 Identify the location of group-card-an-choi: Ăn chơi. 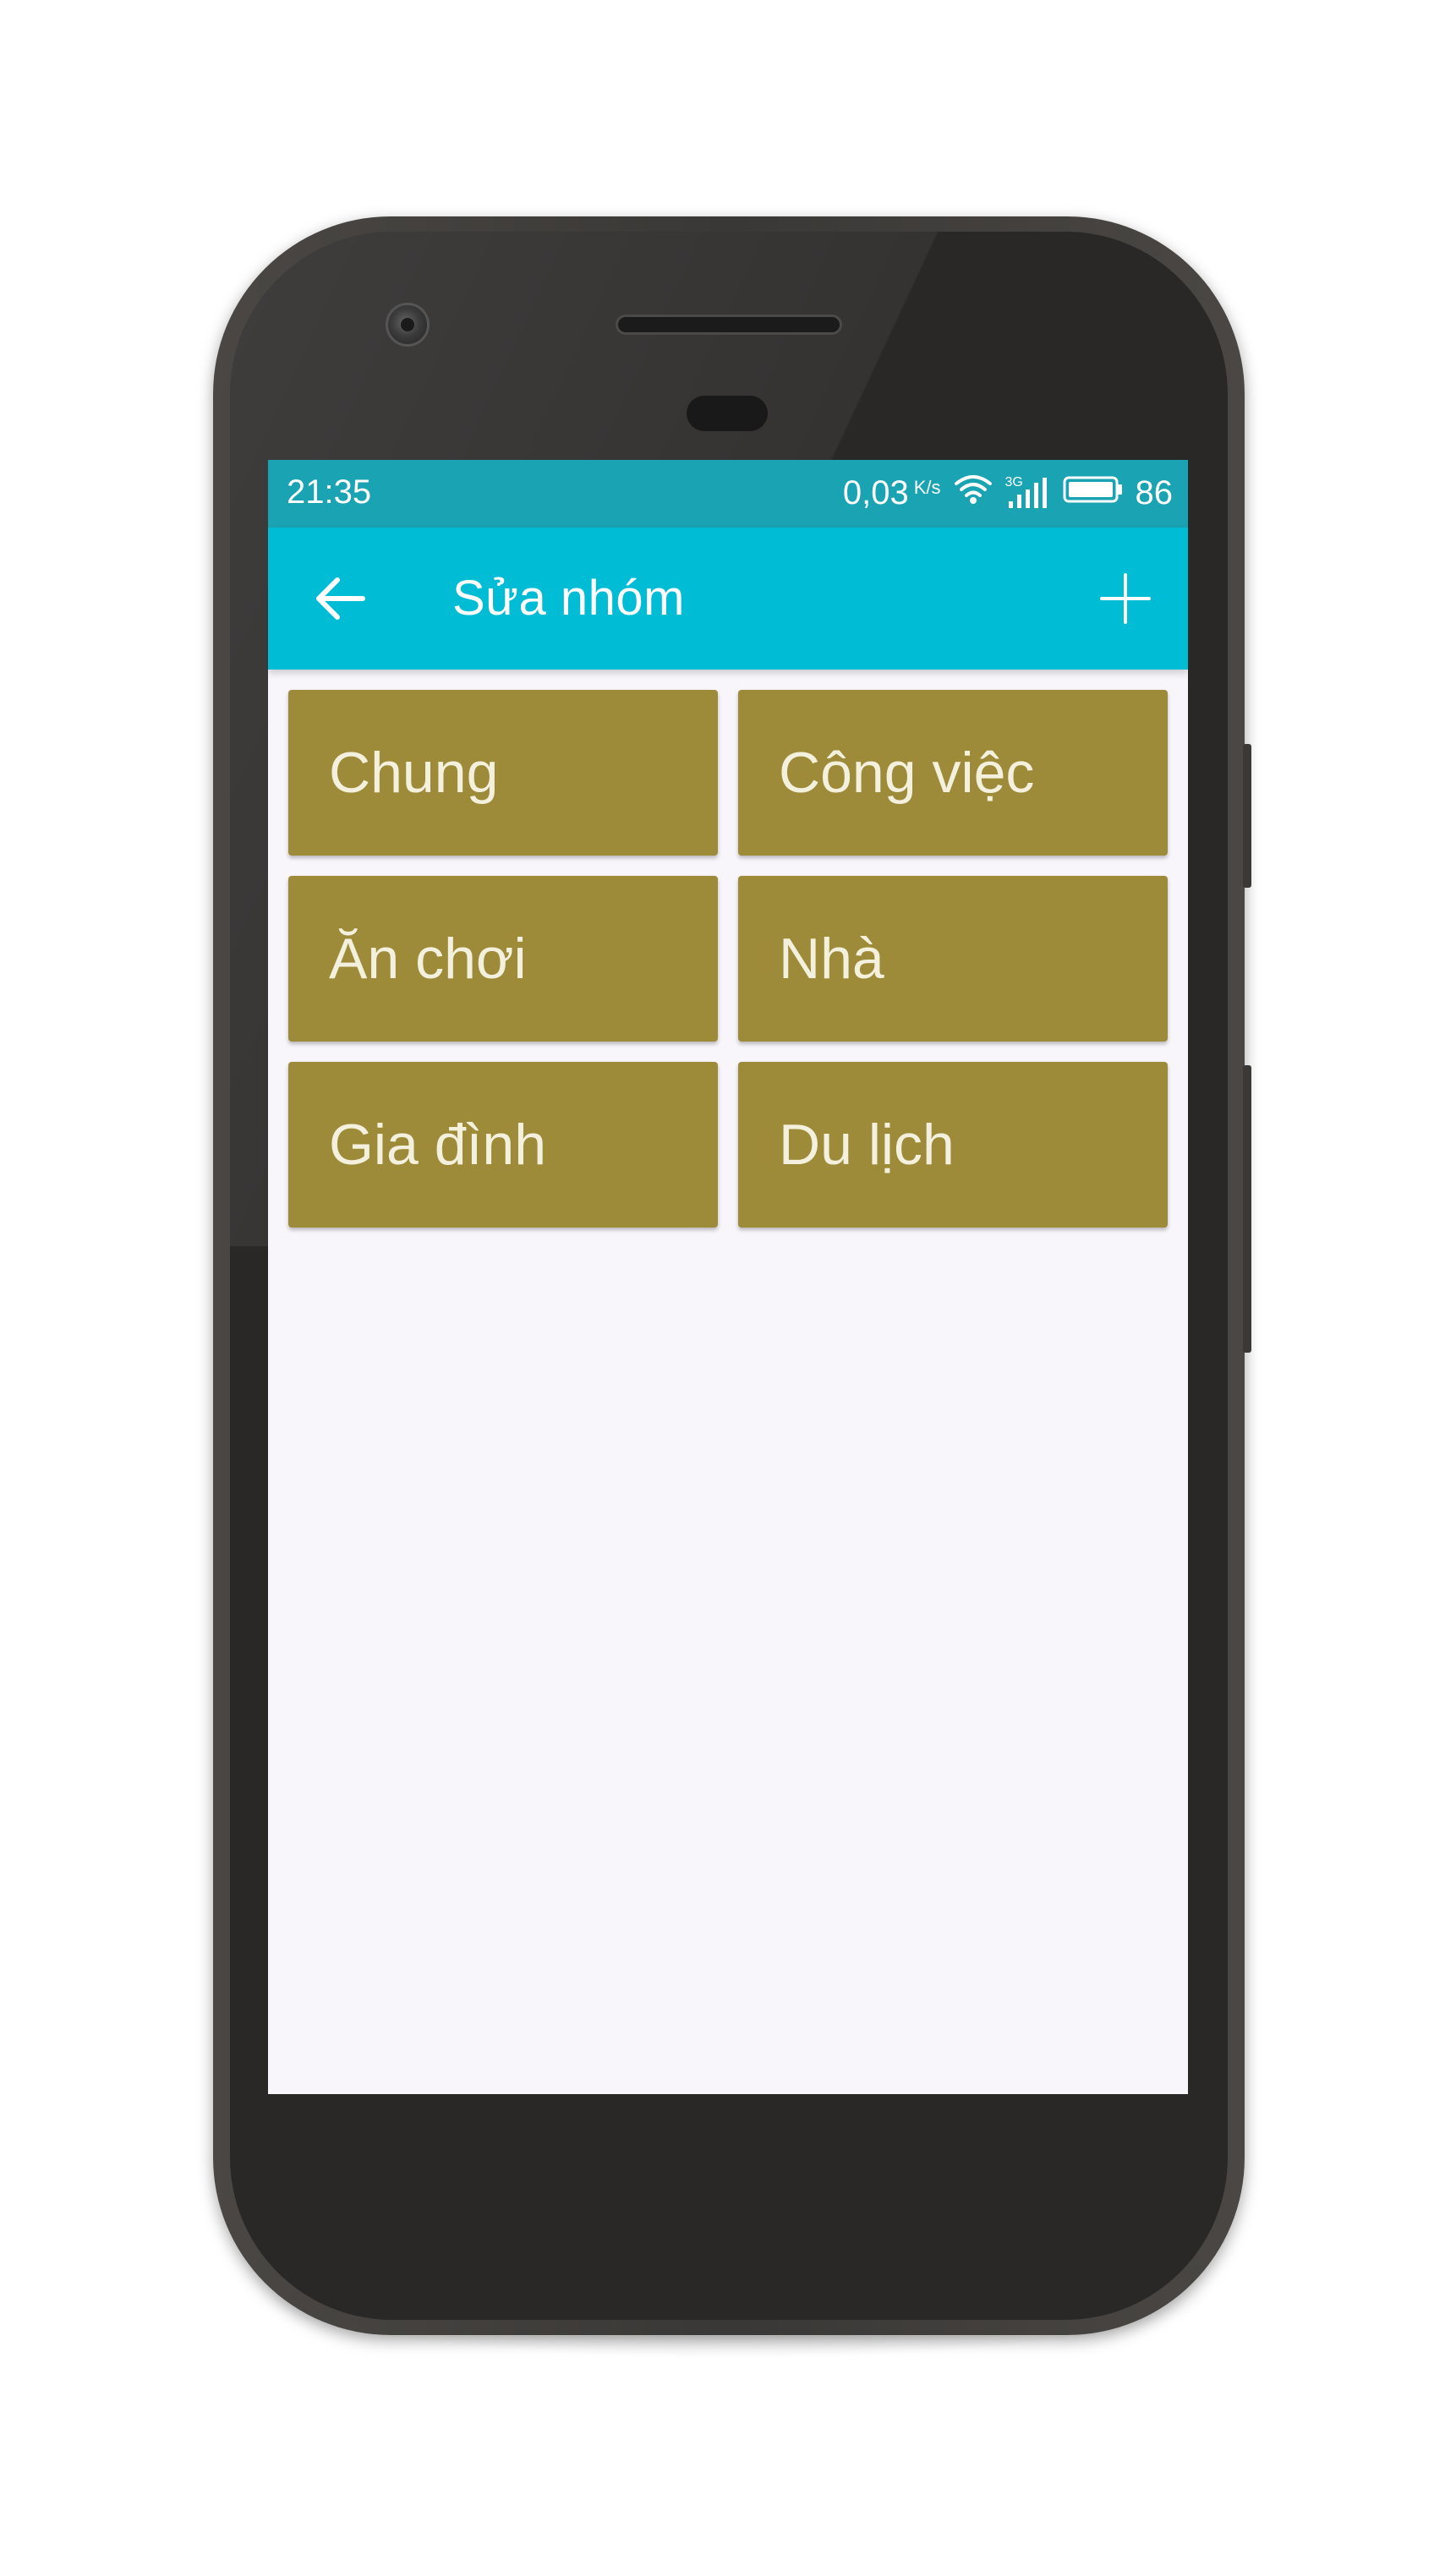
(503, 959).